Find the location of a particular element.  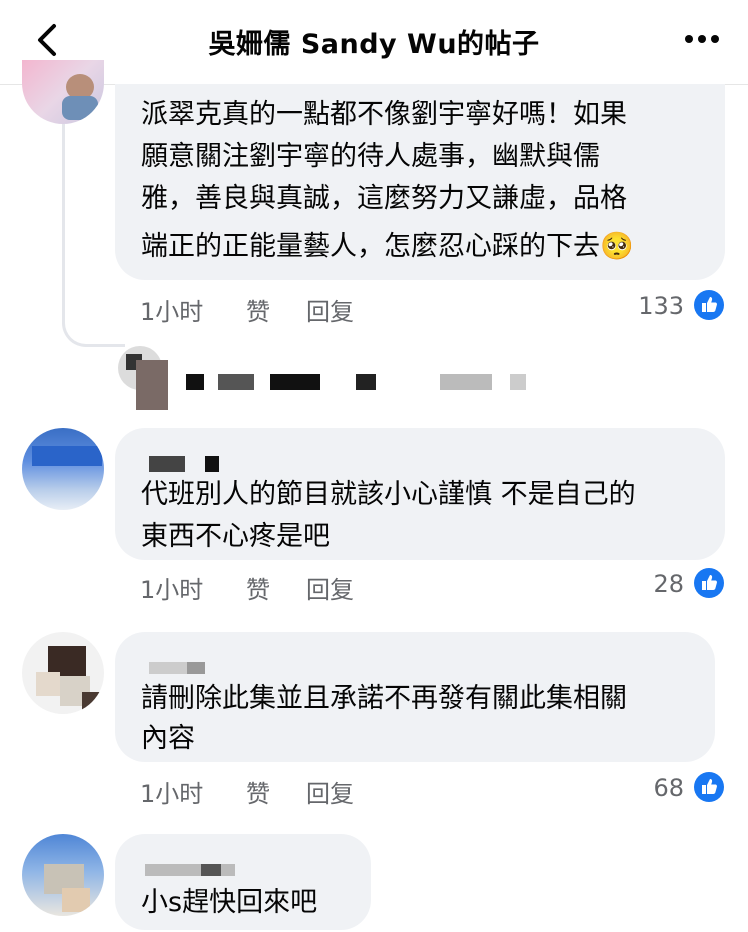

page-title: 吳姍儒 Sandy Wu的帖子 is located at coordinates (374, 44).